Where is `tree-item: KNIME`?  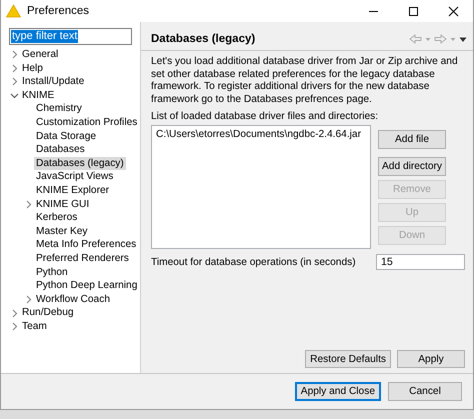 tree-item: KNIME is located at coordinates (38, 95).